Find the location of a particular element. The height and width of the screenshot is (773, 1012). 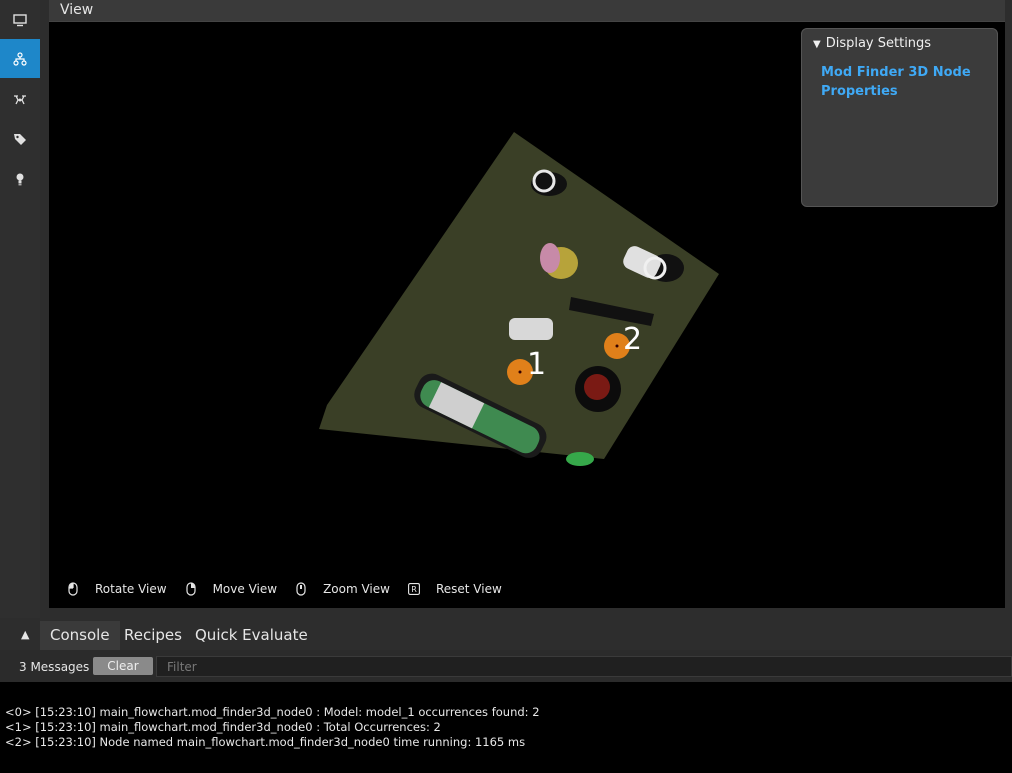

move-view-label: Move View is located at coordinates (245, 589).